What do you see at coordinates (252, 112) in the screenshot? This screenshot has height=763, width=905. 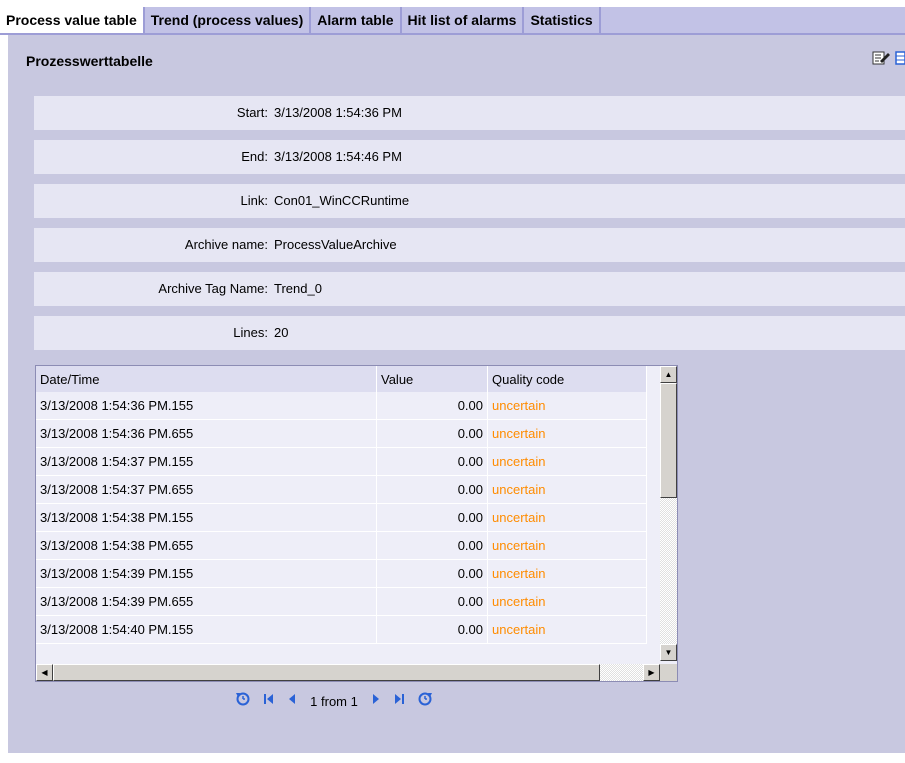 I see `info-label: Start:` at bounding box center [252, 112].